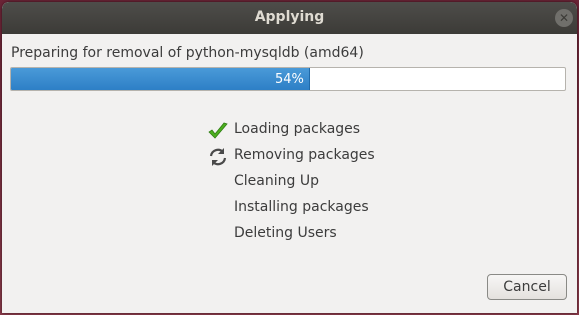  Describe the element at coordinates (301, 207) in the screenshot. I see `step-label: Installing packages` at that location.